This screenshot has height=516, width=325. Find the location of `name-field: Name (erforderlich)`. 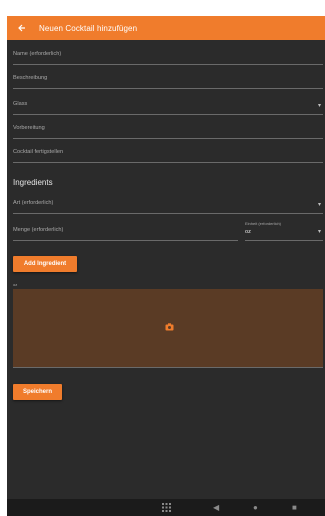

name-field: Name (erforderlich) is located at coordinates (168, 57).